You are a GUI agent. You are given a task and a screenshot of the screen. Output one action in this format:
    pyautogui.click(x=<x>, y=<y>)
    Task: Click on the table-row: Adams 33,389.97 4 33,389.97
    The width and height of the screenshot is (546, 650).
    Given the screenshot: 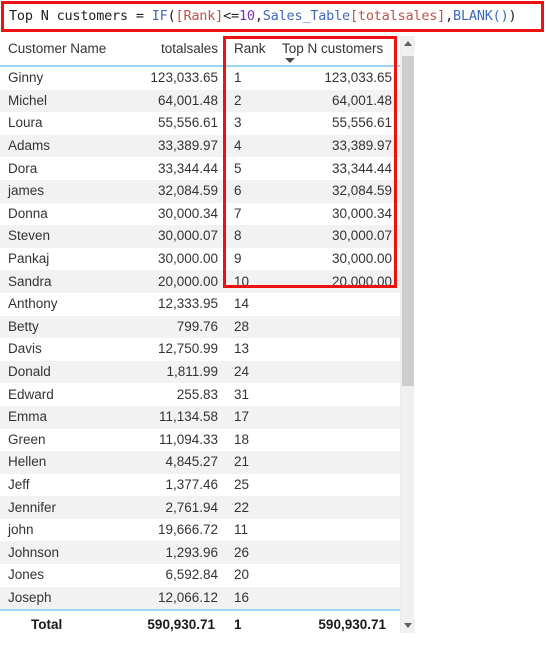 What is the action you would take?
    pyautogui.click(x=200, y=146)
    